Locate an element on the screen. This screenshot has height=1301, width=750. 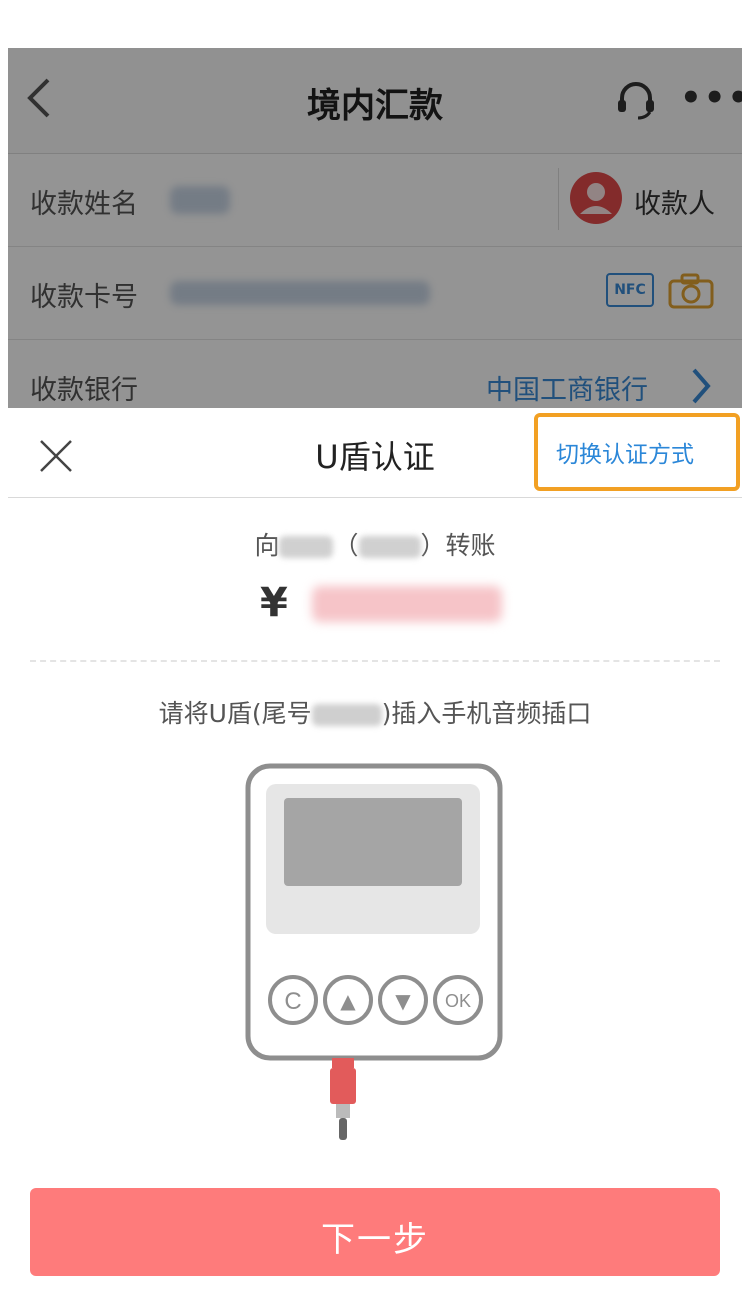
switch-auth-method-button: 切换认证方式 is located at coordinates (637, 452).